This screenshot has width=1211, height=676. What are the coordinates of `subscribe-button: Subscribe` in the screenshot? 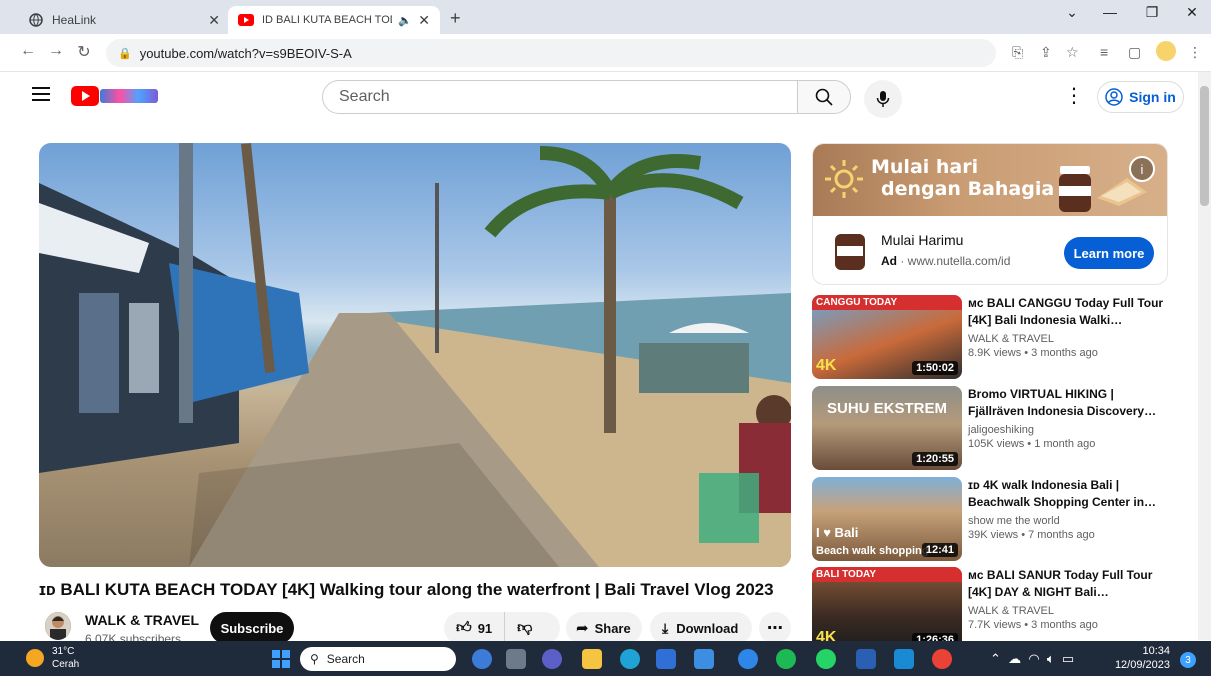 It's located at (252, 628).